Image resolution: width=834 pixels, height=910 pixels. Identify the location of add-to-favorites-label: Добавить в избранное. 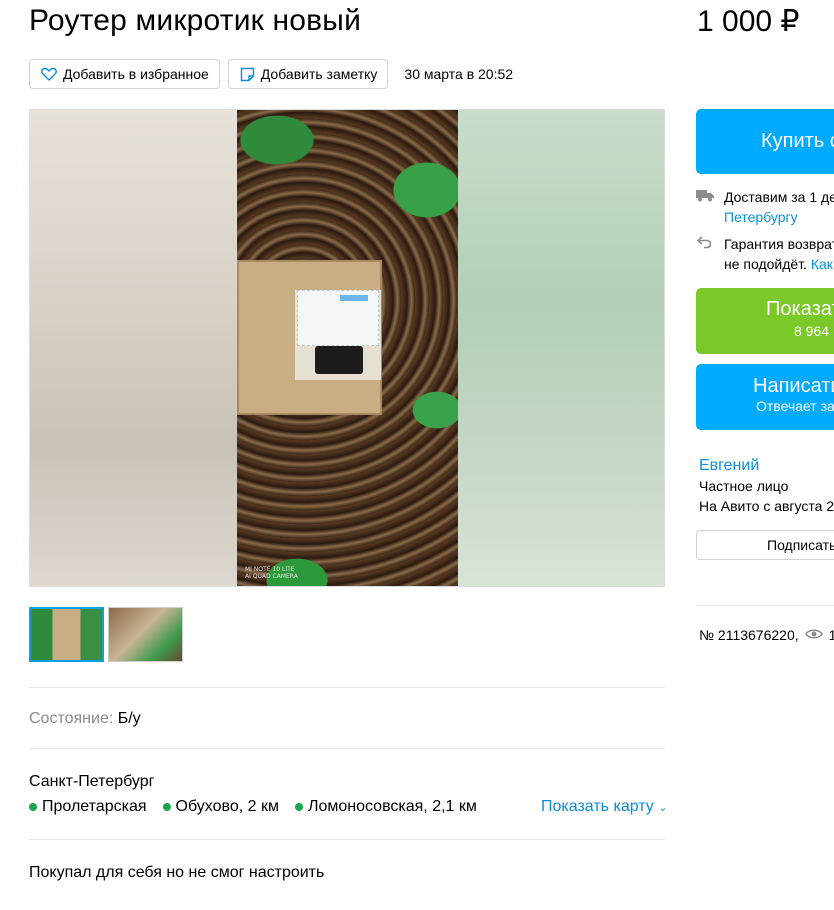
(136, 74).